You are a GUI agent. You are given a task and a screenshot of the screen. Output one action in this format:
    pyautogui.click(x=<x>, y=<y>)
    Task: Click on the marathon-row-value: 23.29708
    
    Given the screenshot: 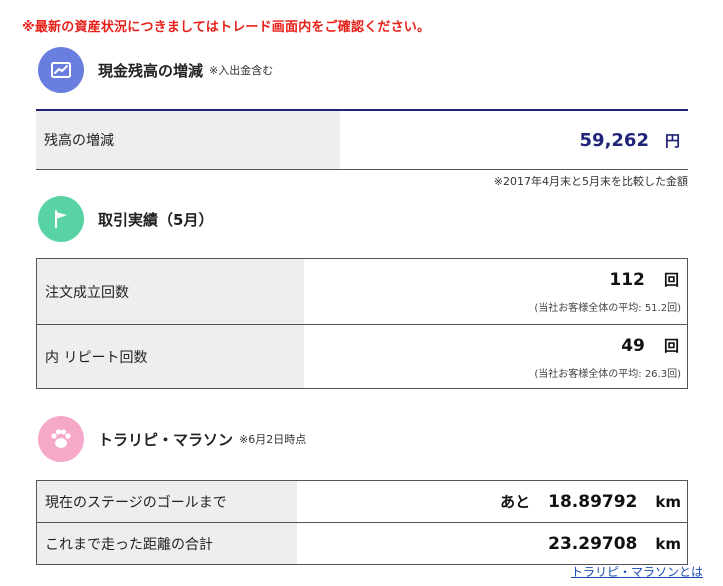 What is the action you would take?
    pyautogui.click(x=593, y=543)
    